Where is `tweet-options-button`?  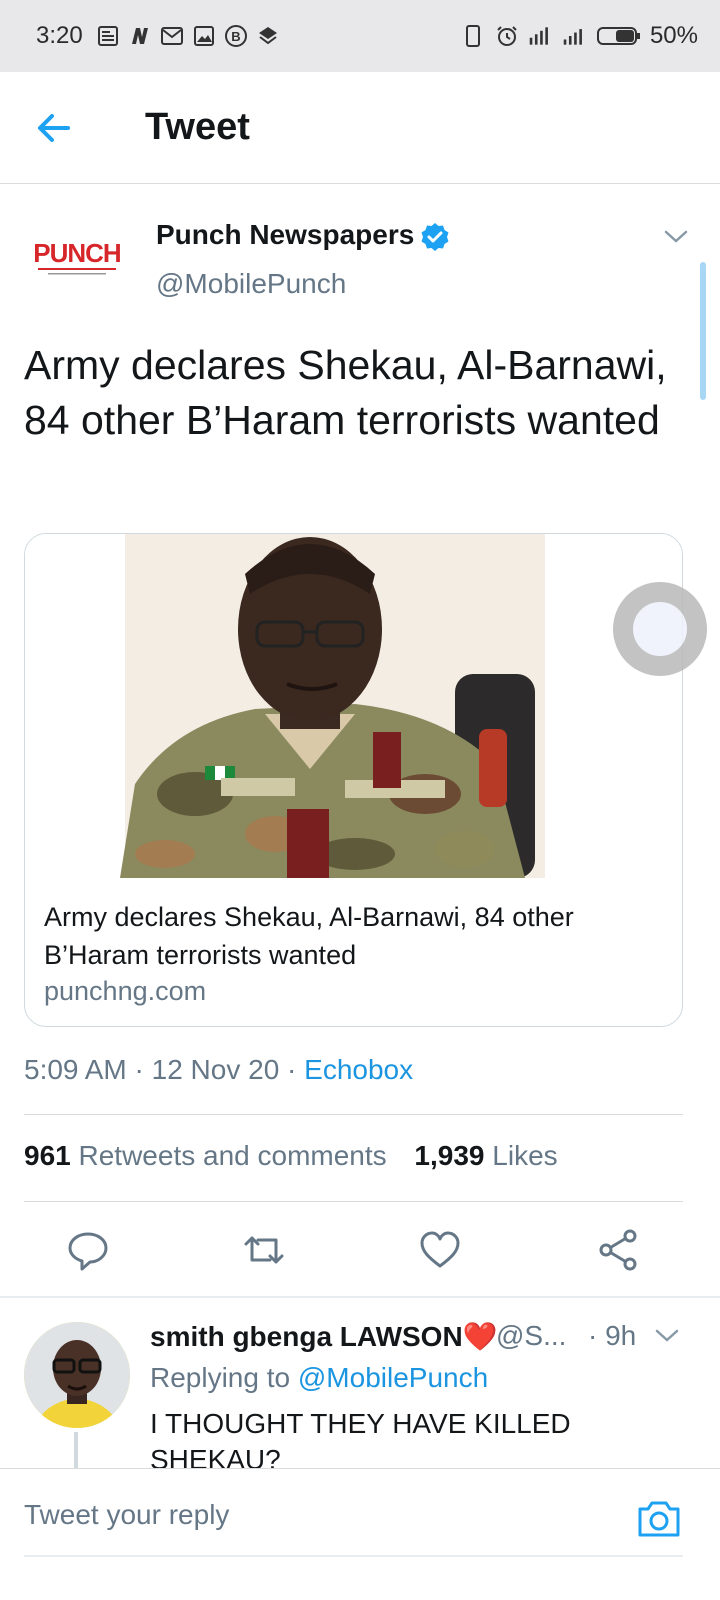
tweet-options-button is located at coordinates (676, 236).